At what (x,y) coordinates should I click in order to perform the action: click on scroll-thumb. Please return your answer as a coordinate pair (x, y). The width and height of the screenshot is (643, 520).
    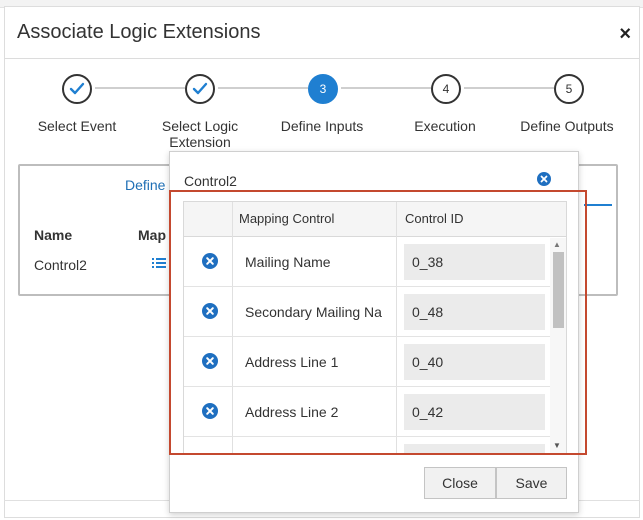
    Looking at the image, I should click on (558, 290).